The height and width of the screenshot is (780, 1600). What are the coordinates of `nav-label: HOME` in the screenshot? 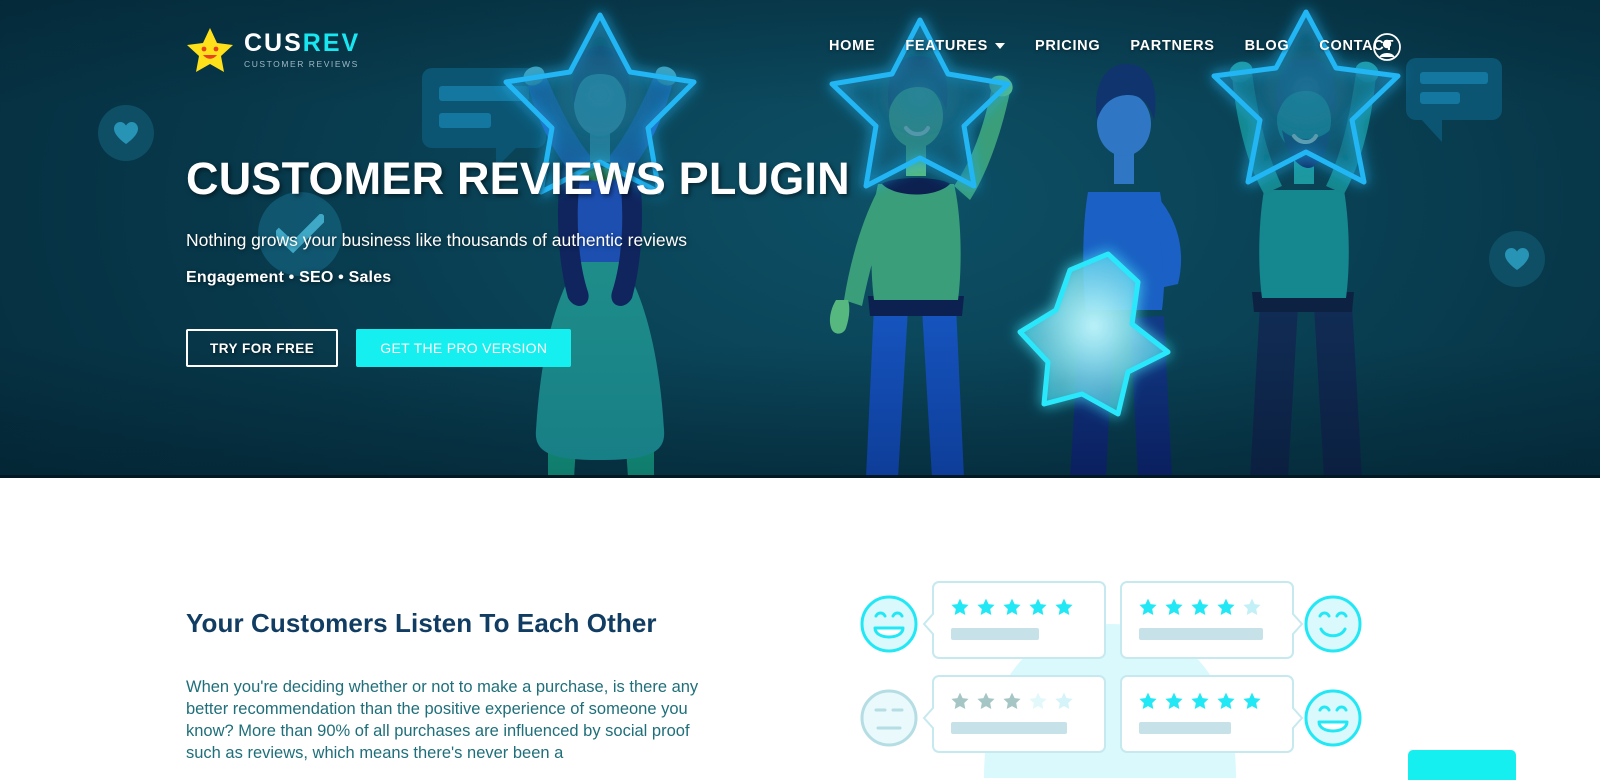 It's located at (852, 46).